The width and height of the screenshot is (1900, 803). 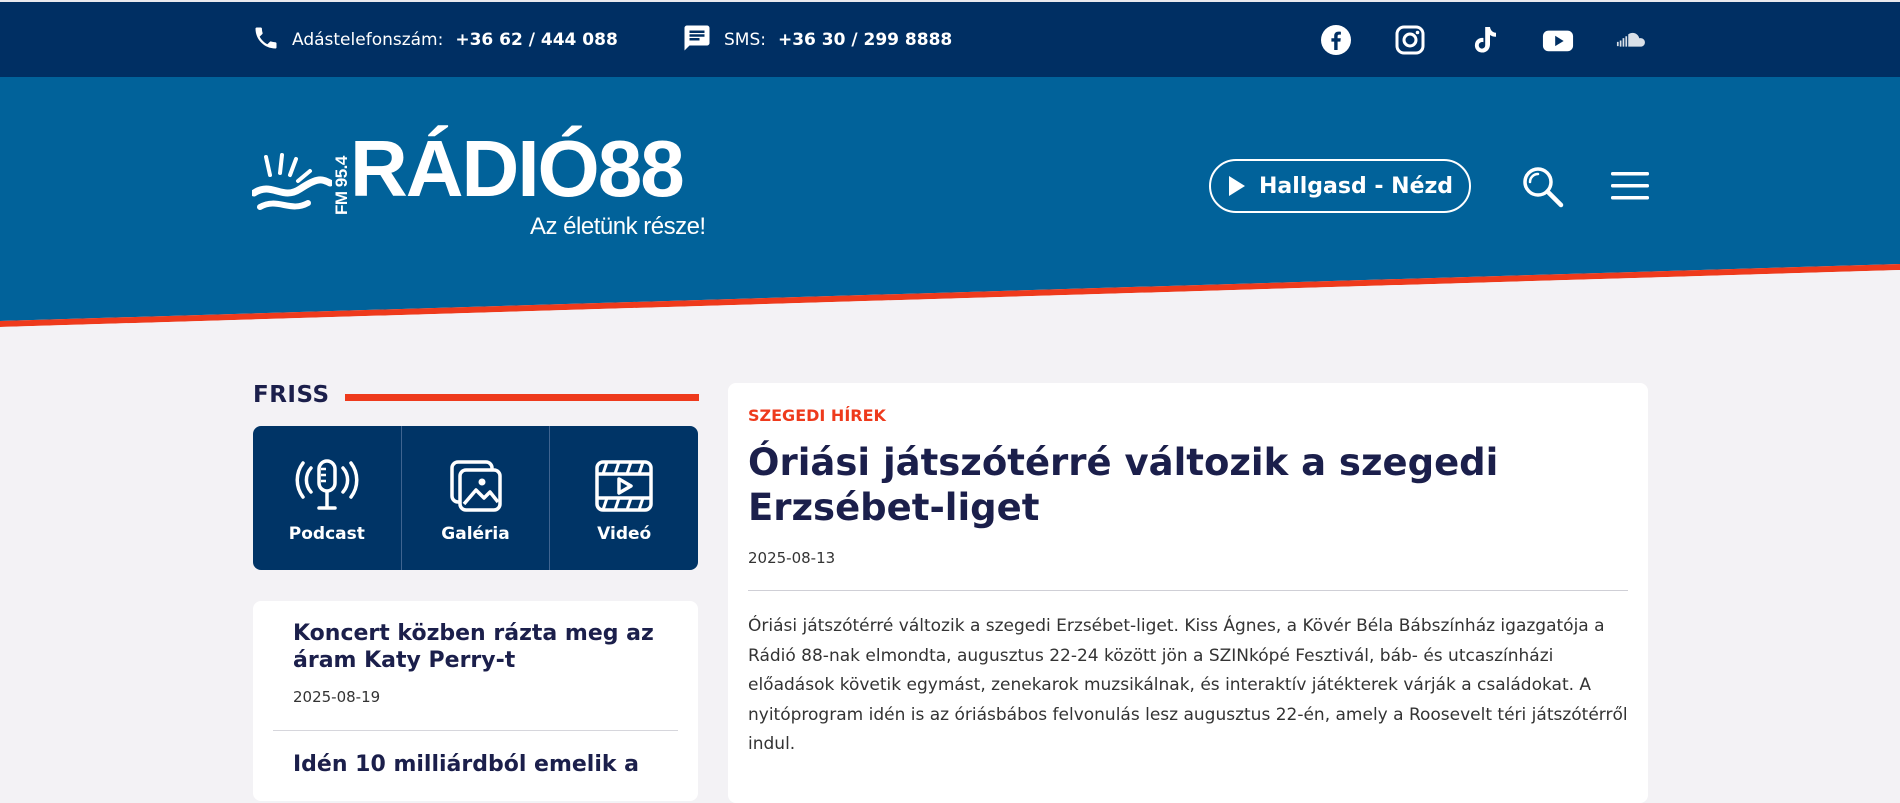 What do you see at coordinates (291, 395) in the screenshot?
I see `friss-title: FRISS` at bounding box center [291, 395].